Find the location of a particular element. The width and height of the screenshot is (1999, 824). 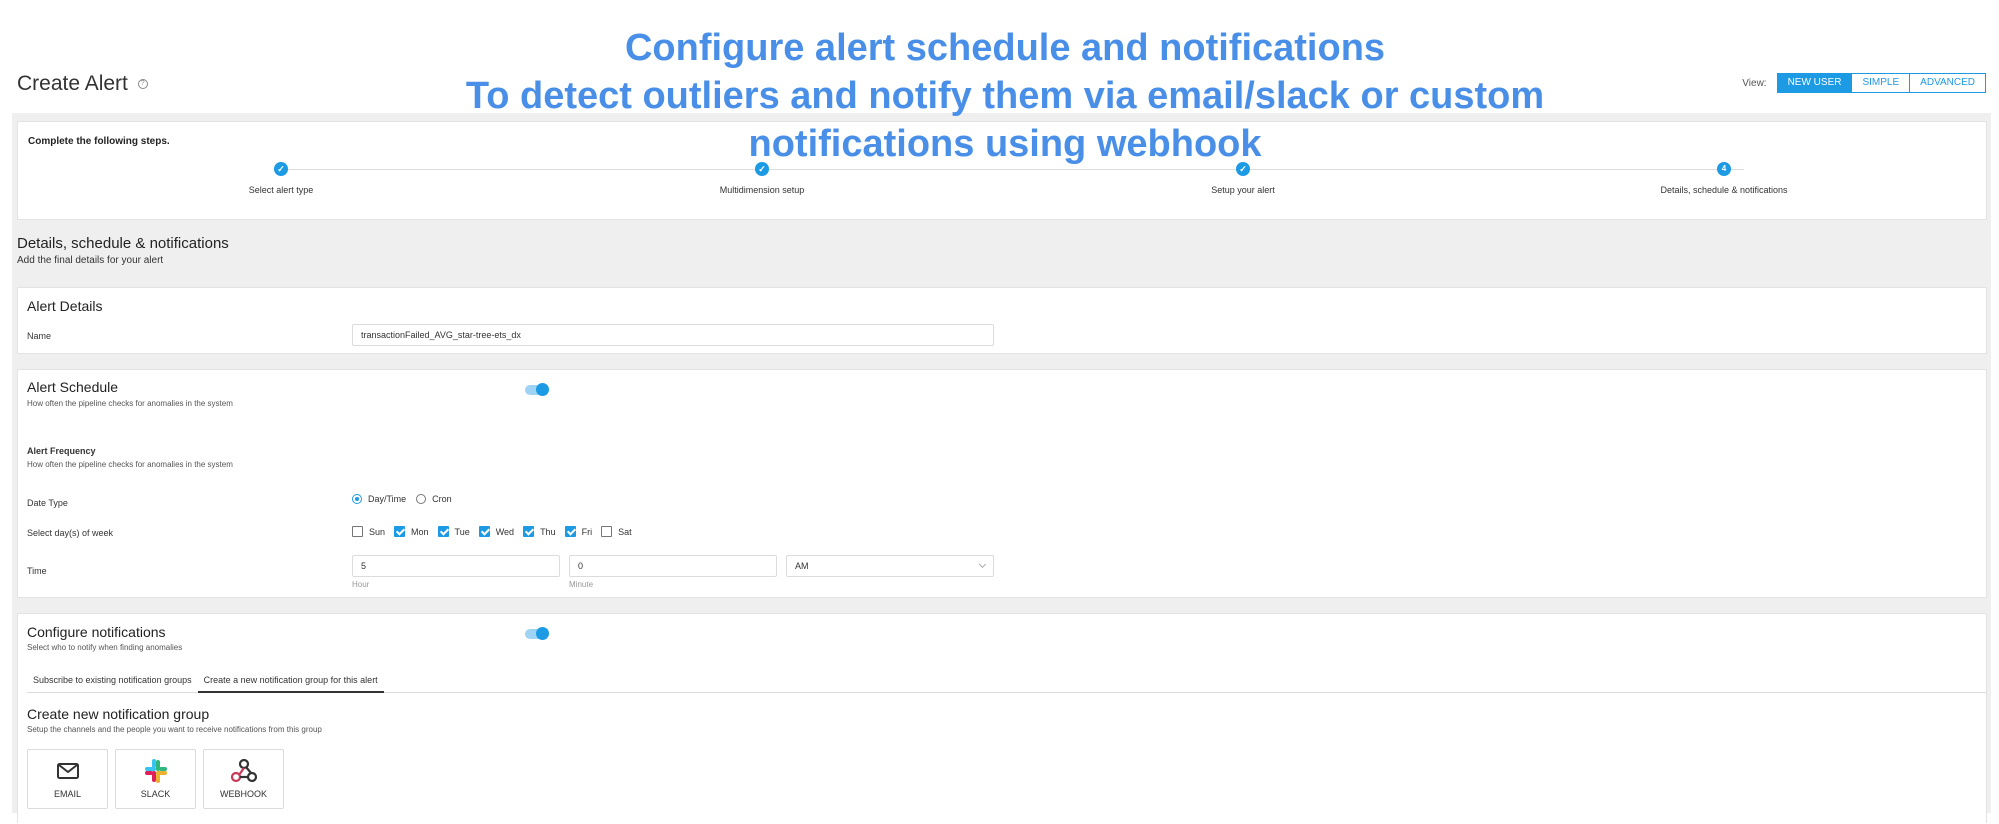

day-label: Mon is located at coordinates (420, 531).